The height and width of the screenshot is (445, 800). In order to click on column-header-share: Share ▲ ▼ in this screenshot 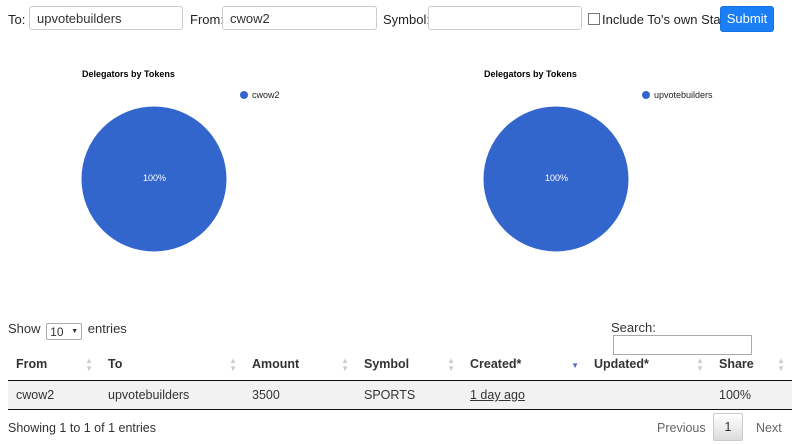, I will do `click(751, 364)`.